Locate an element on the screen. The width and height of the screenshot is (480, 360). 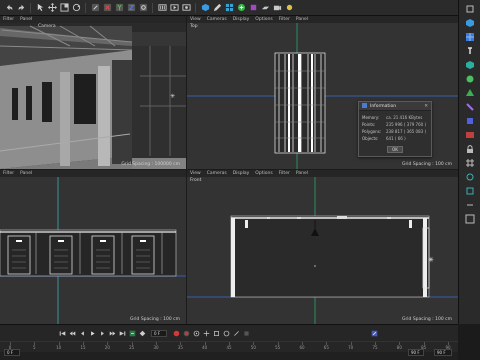
info-icon is located at coordinates (364, 106).